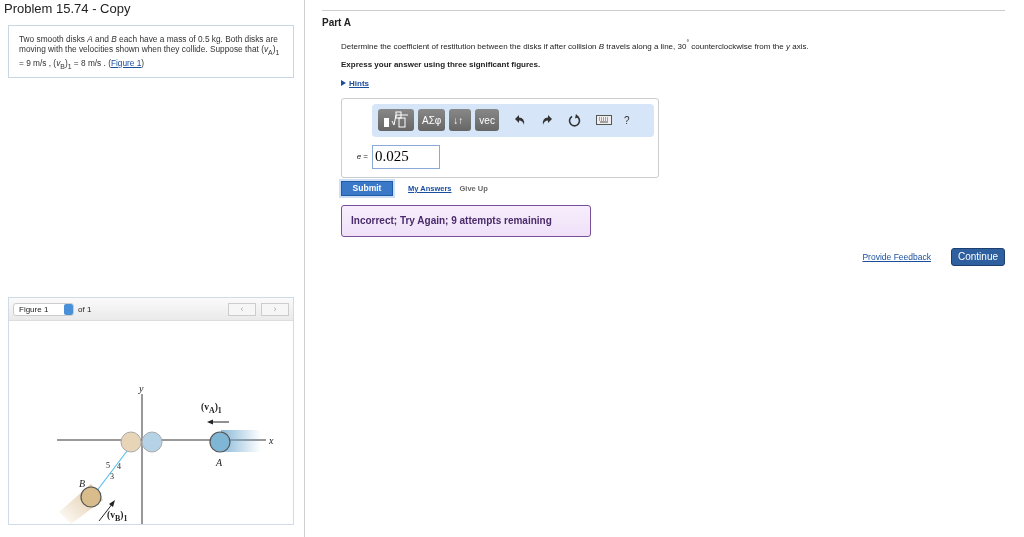 Image resolution: width=1024 pixels, height=537 pixels. Describe the element at coordinates (896, 256) in the screenshot. I see `provide-feedback-link: Provide Feedback` at that location.